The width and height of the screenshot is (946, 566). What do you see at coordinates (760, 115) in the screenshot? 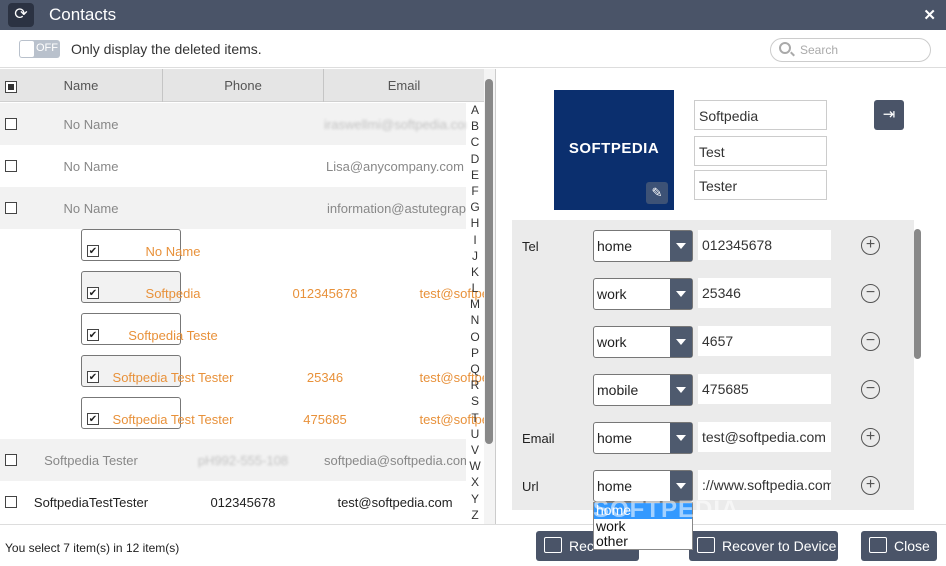
I see `first-name-field: Softpedia` at bounding box center [760, 115].